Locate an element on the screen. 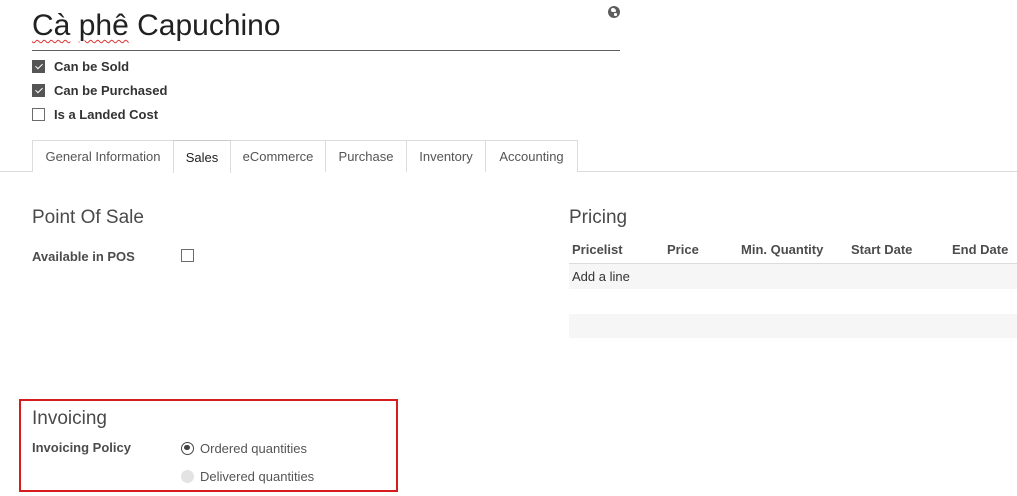 Image resolution: width=1017 pixels, height=496 pixels. is-landed-cost-row: Is a Landed Cost is located at coordinates (95, 114).